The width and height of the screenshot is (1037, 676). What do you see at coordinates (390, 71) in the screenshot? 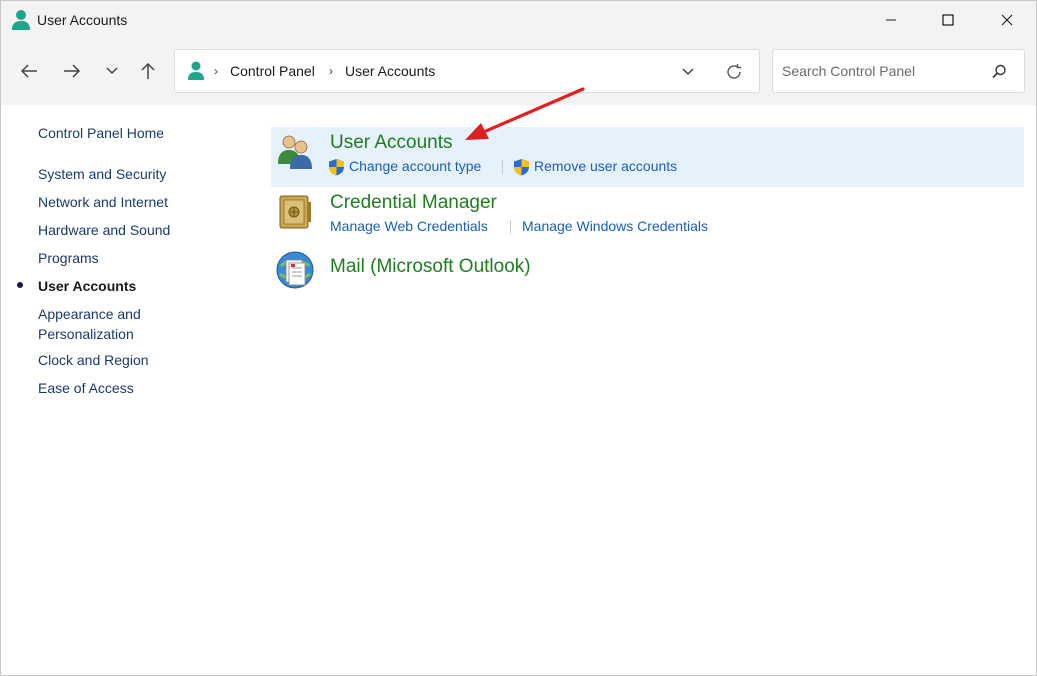
I see `breadcrumb-user-accounts: User Accounts` at bounding box center [390, 71].